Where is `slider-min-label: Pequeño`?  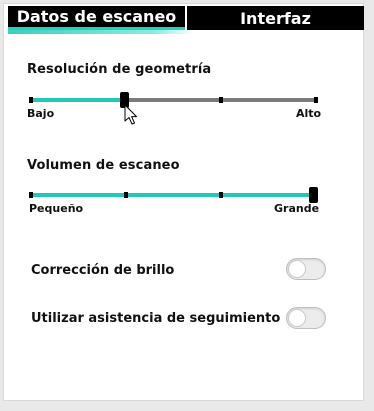
slider-min-label: Pequeño is located at coordinates (56, 208).